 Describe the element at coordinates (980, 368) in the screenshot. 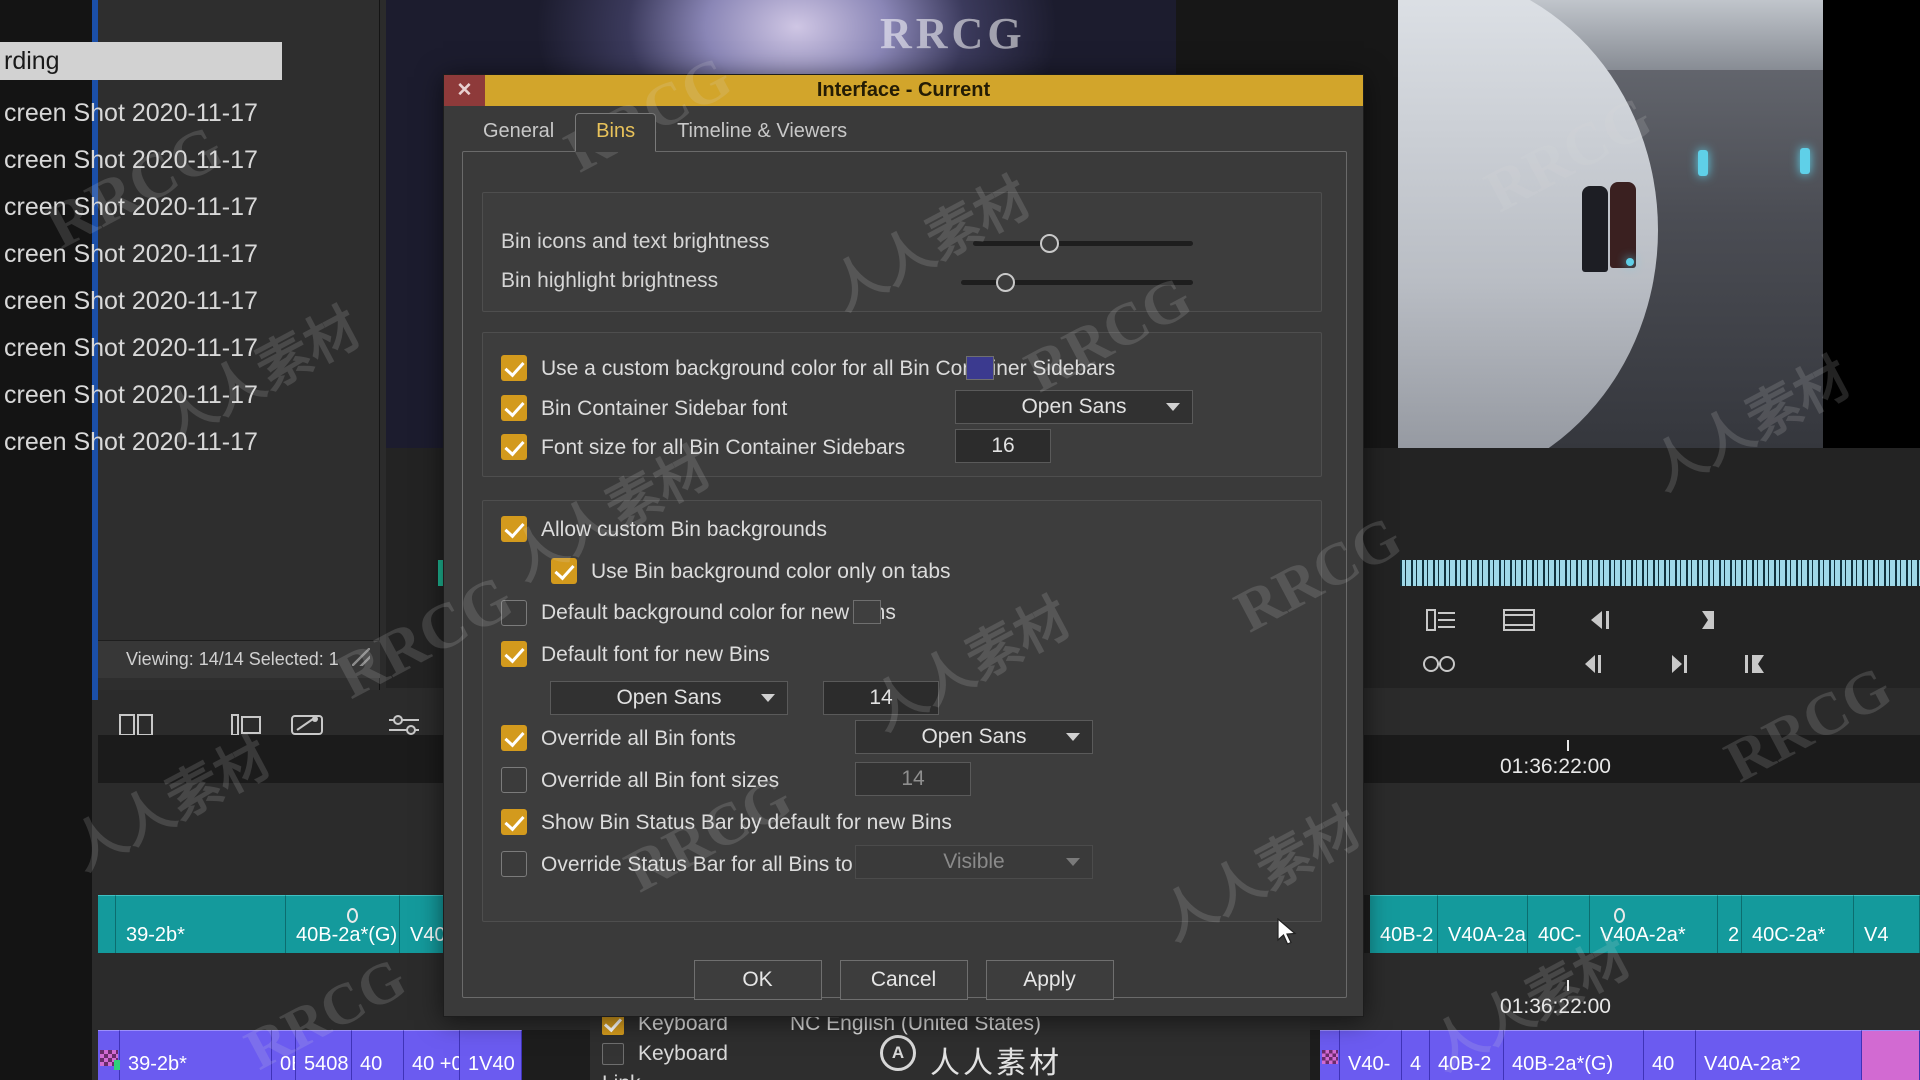

I see `sidebar-bg-color-swatch` at that location.